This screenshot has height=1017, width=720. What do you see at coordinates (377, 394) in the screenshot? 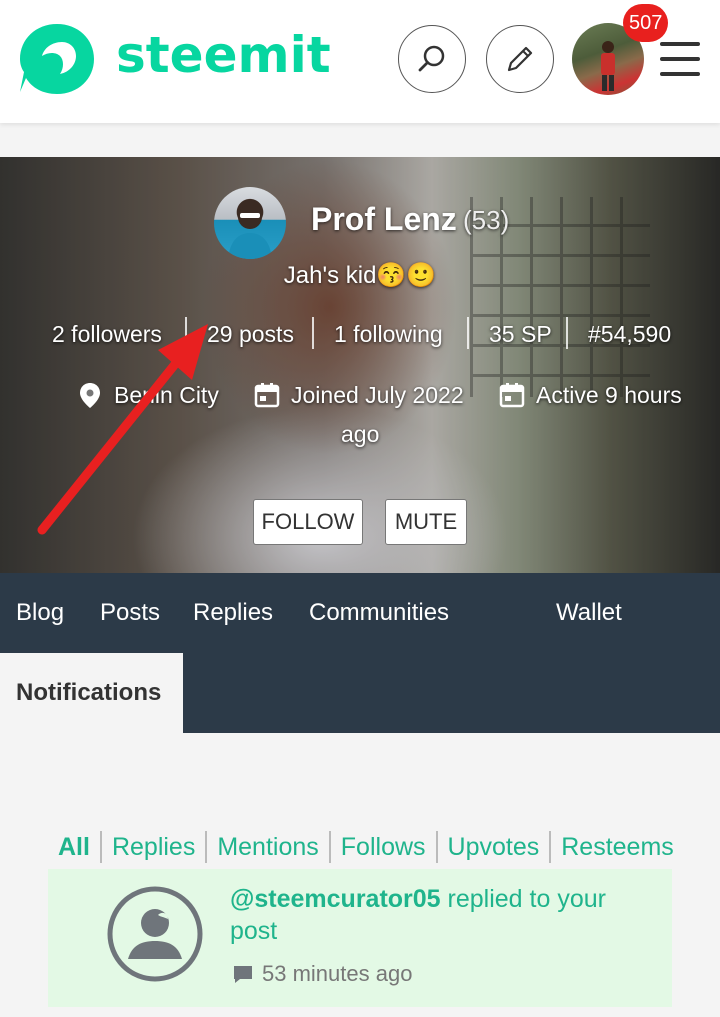
I see `joined-text: Joined July 2022` at bounding box center [377, 394].